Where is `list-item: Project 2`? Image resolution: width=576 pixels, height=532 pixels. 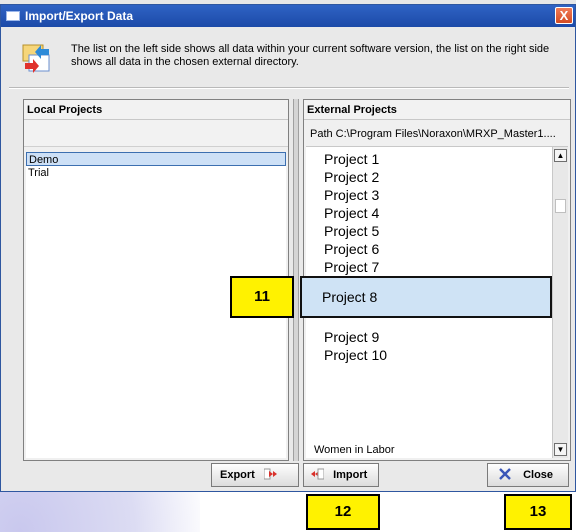
list-item: Project 2 is located at coordinates (351, 177).